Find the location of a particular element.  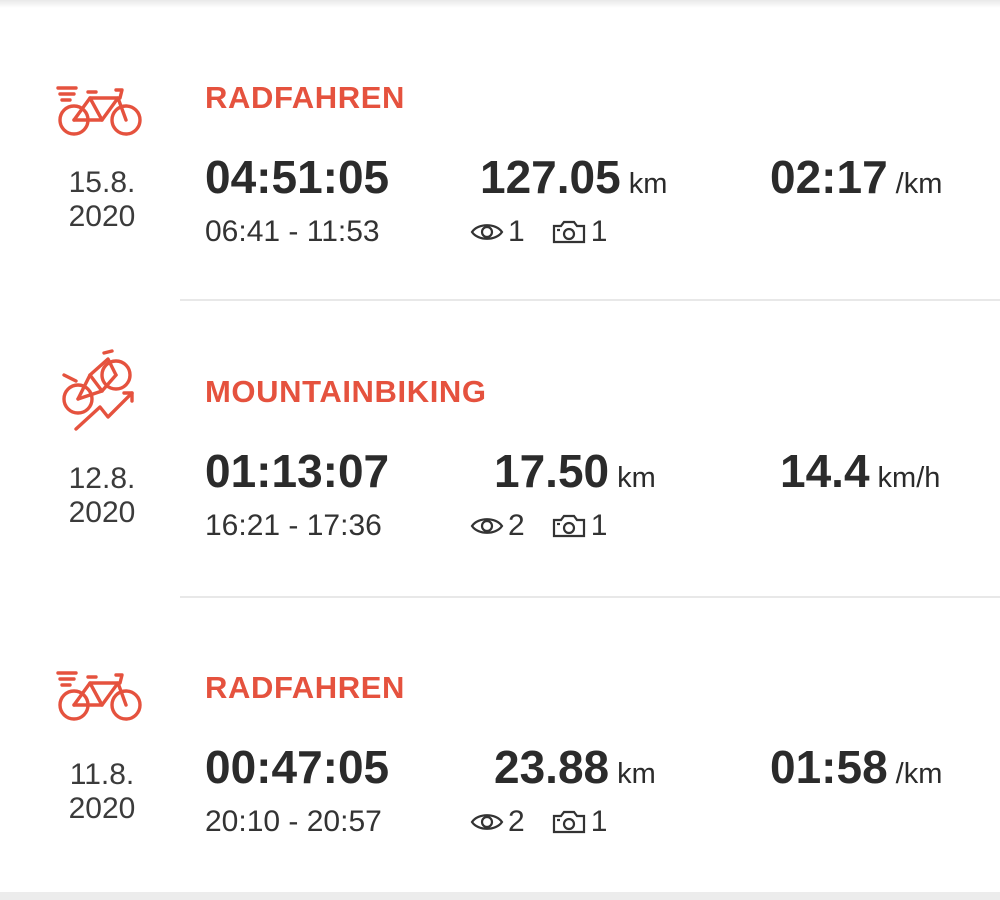

distance: 17.50 km is located at coordinates (575, 471).